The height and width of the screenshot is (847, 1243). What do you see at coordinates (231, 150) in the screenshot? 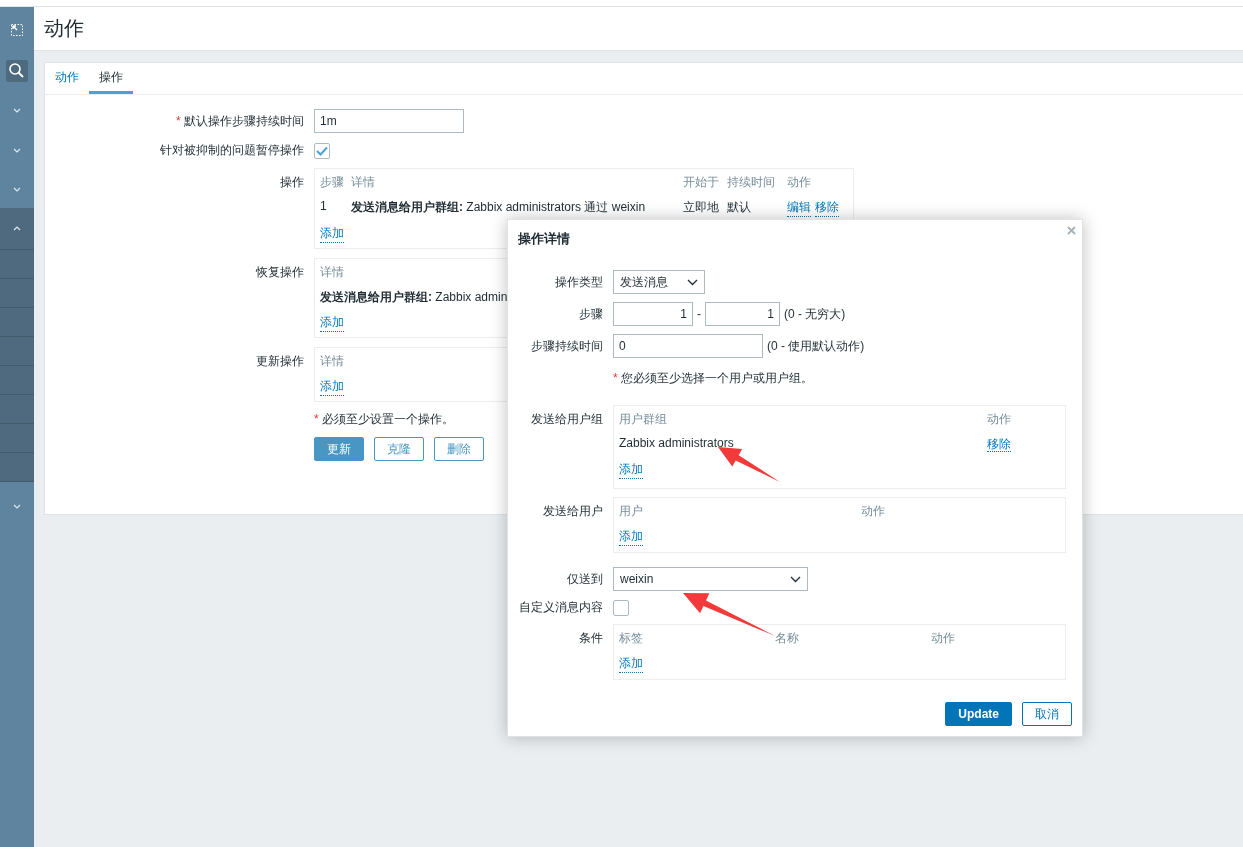
I see `field-label: 针对被抑制的问题暂停操作` at bounding box center [231, 150].